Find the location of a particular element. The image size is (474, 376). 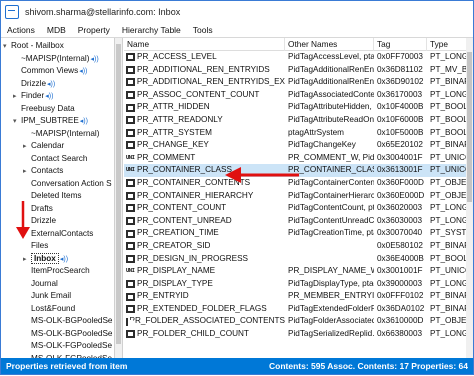

table-scrollbar is located at coordinates (469, 198).